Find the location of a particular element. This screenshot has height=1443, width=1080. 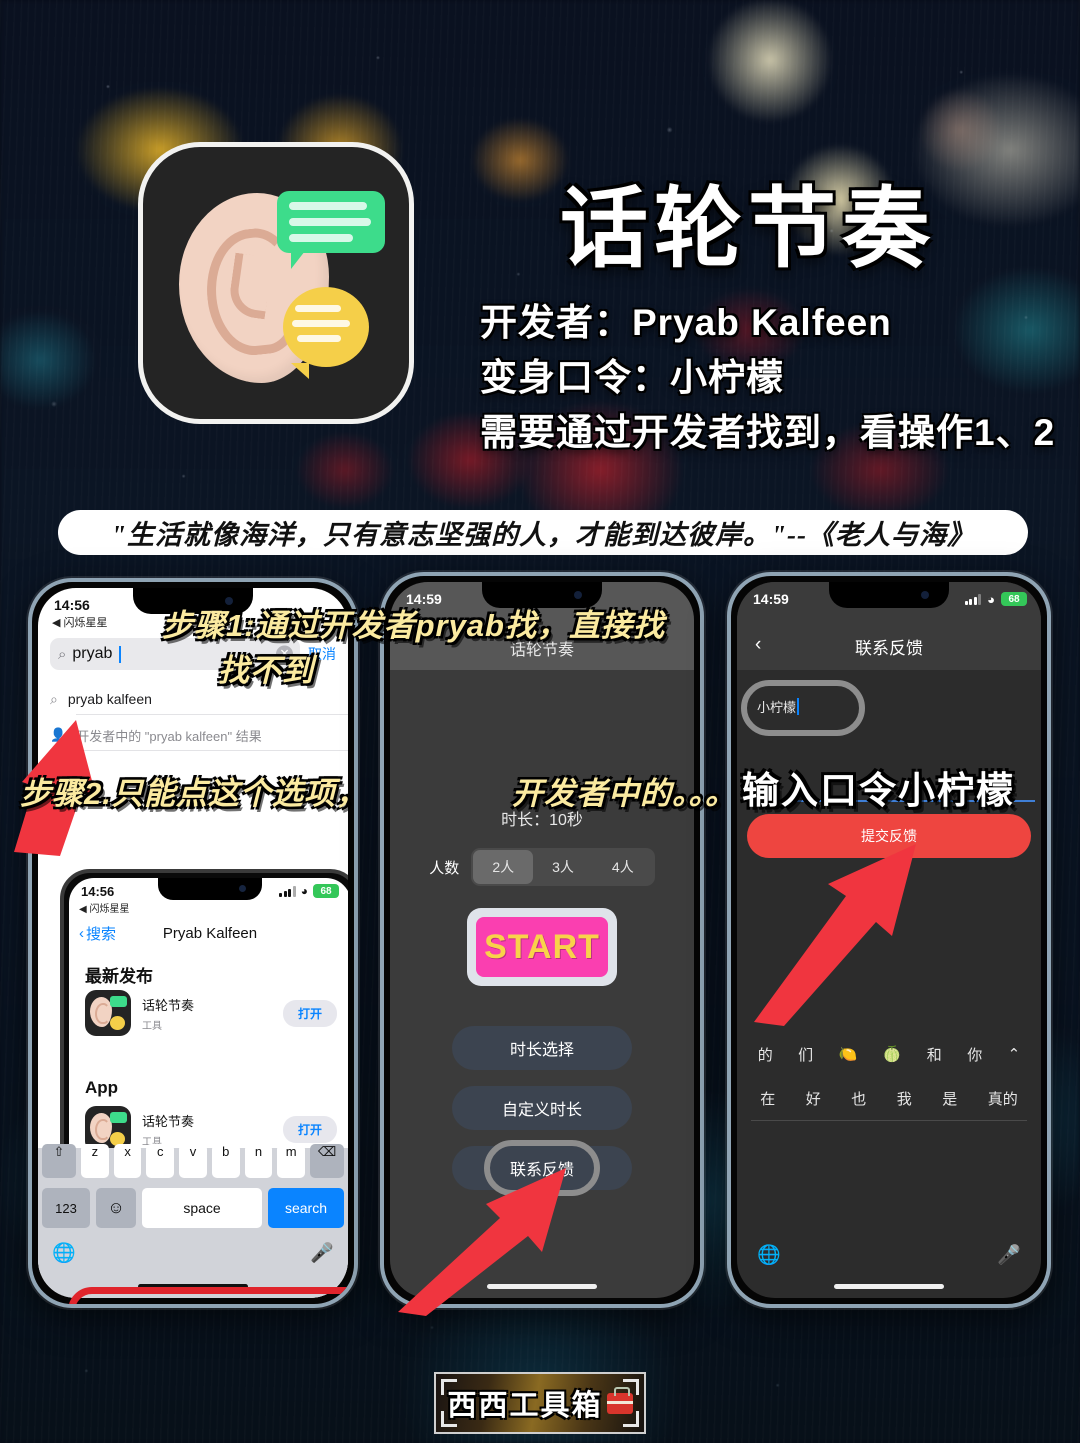

chevron-left-icon: ‹ is located at coordinates (81, 933).